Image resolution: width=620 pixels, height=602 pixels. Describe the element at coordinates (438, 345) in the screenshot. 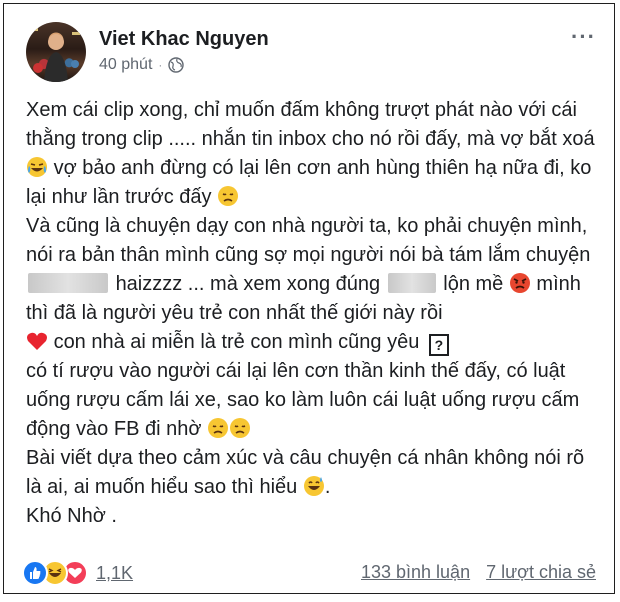

I see `missing-glyph-box: ?` at that location.